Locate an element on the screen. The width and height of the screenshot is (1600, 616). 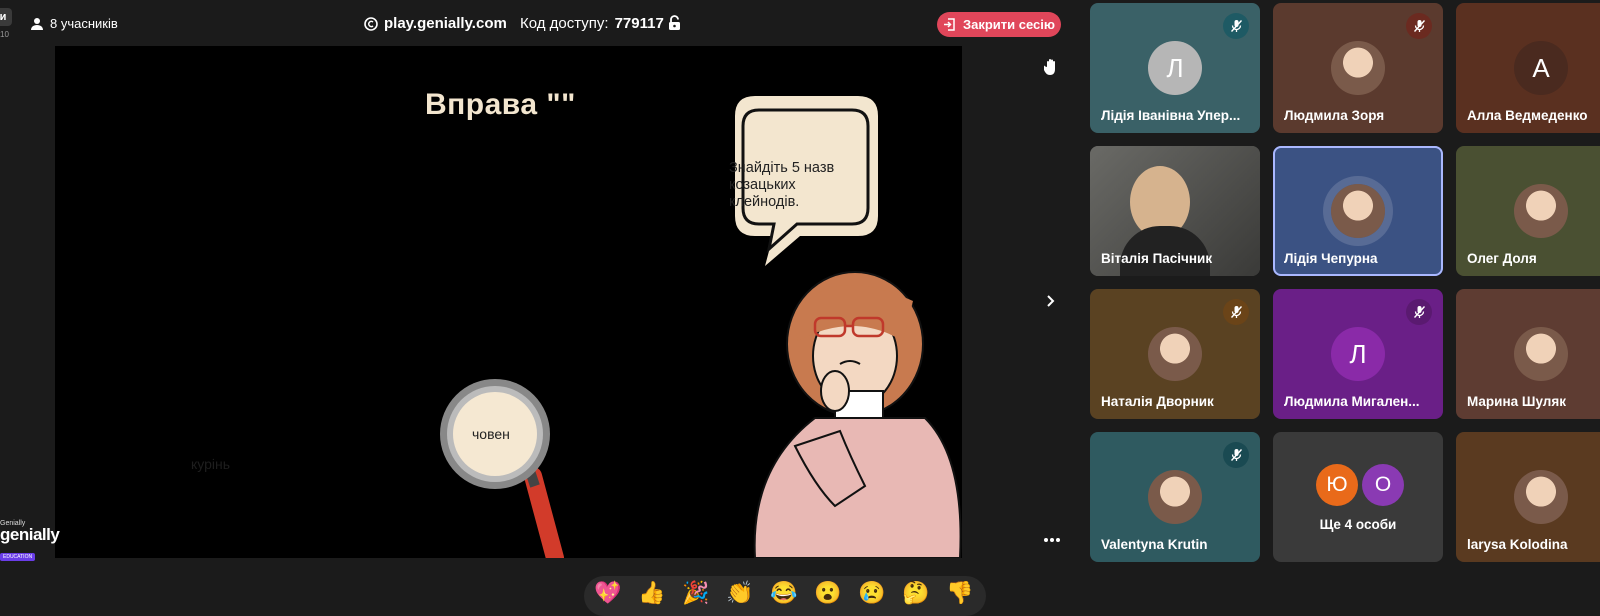
genially-logo: Genially genially EDUCATION is located at coordinates (30, 541).